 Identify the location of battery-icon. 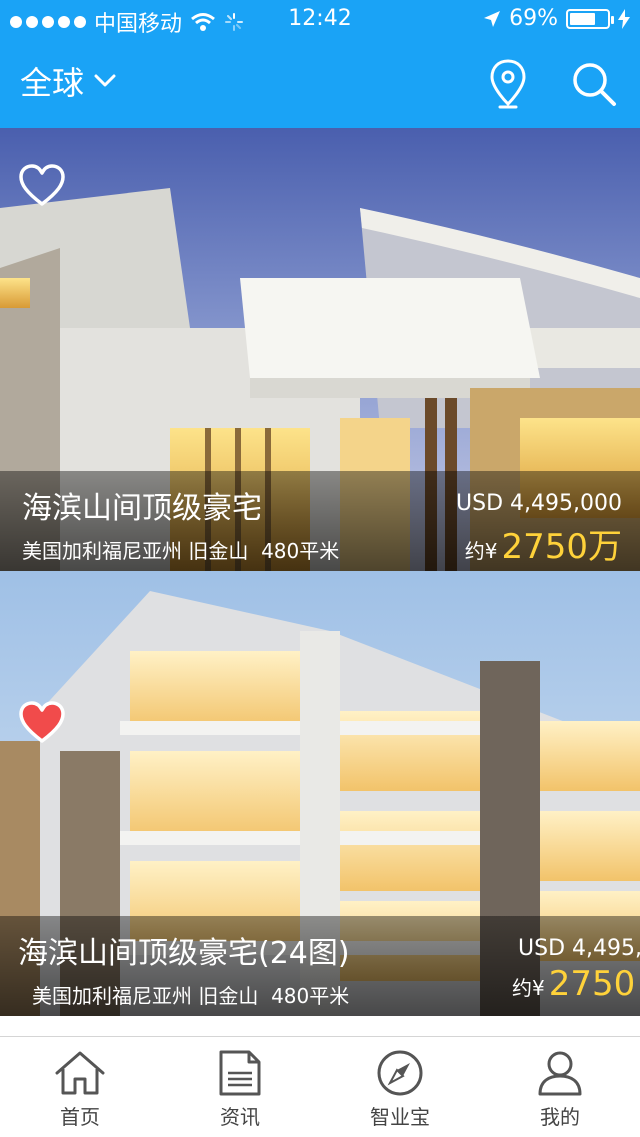
(590, 18).